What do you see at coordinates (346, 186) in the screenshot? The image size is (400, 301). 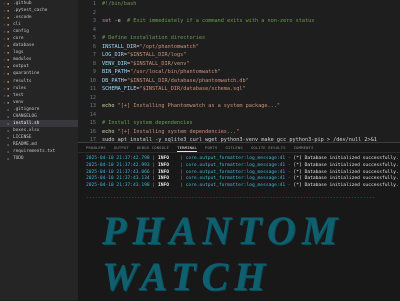 I see `log-message: [*] Database initialized successfully.` at bounding box center [346, 186].